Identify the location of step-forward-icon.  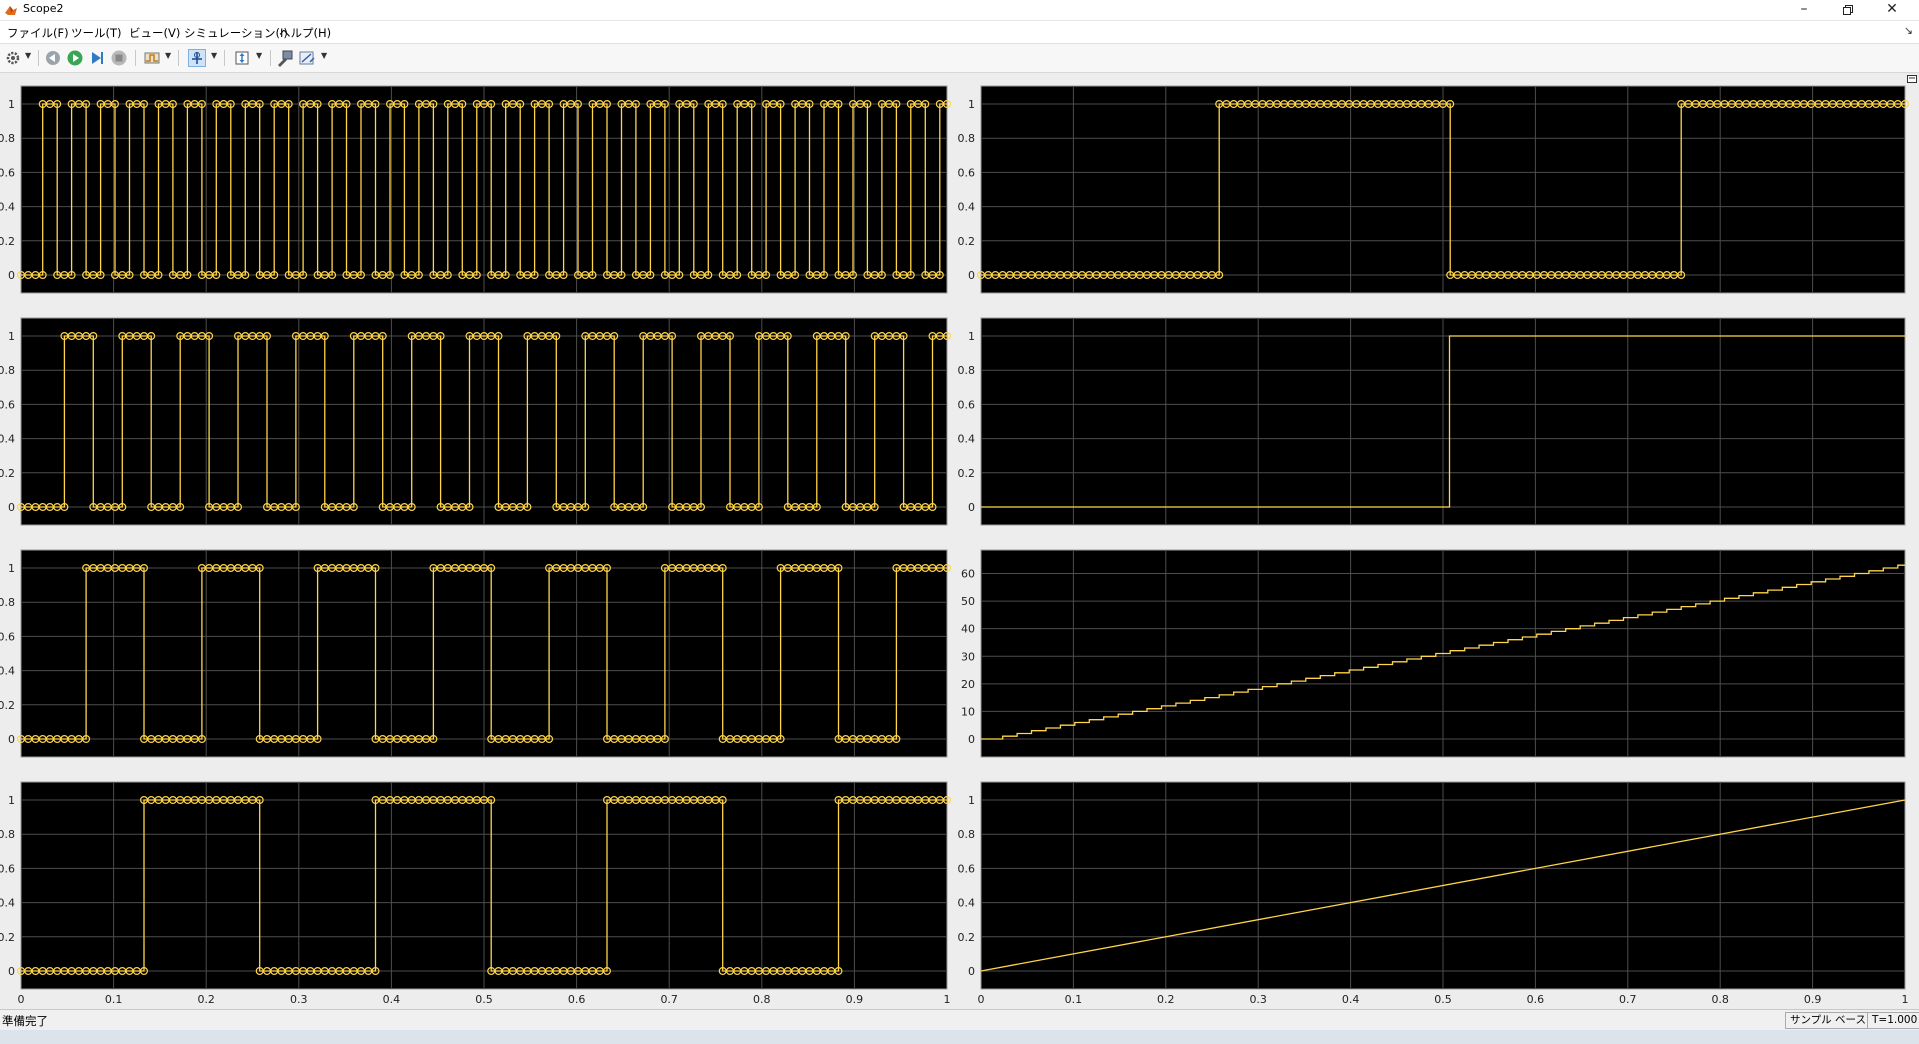
(97, 58).